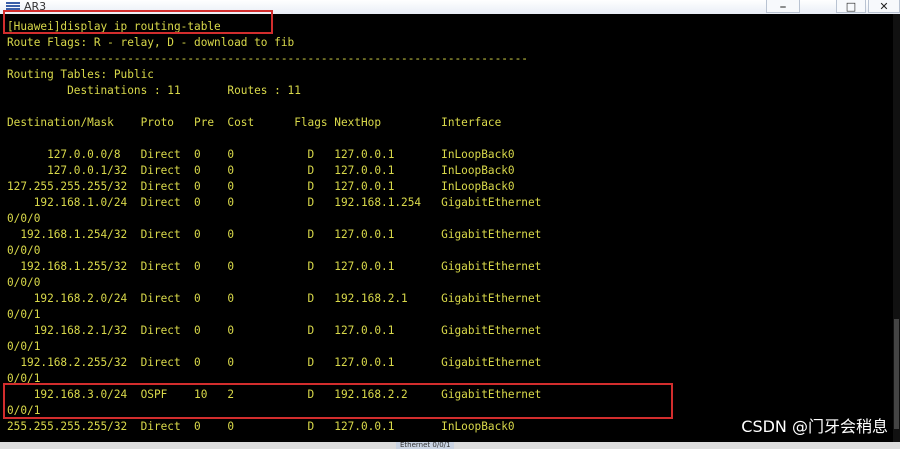  I want to click on scrollbar-thumb, so click(896, 374).